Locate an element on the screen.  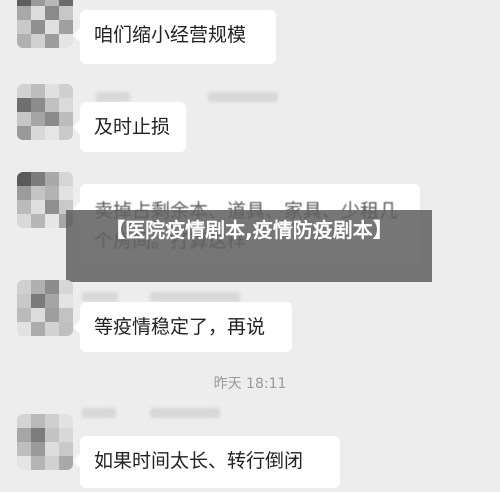
chat-bubble: 咱们缩小经营规模 is located at coordinates (174, 37).